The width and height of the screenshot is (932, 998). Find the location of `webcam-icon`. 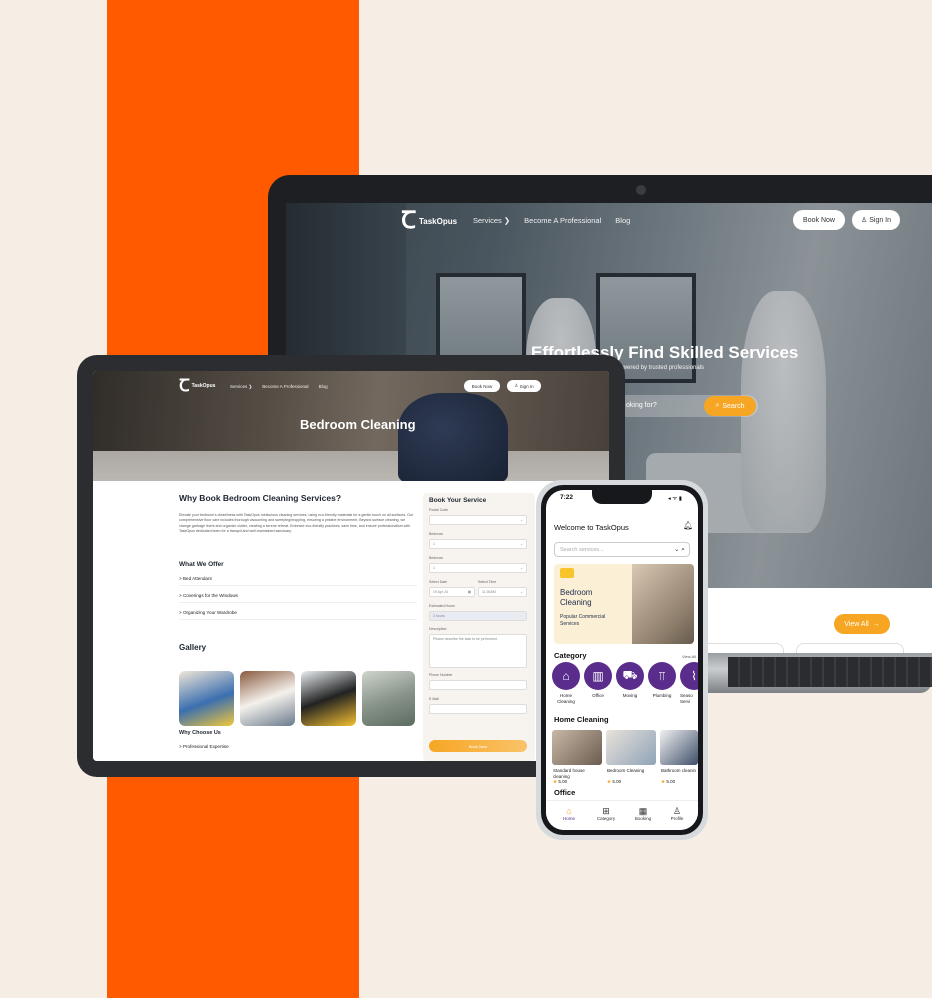

webcam-icon is located at coordinates (641, 190).